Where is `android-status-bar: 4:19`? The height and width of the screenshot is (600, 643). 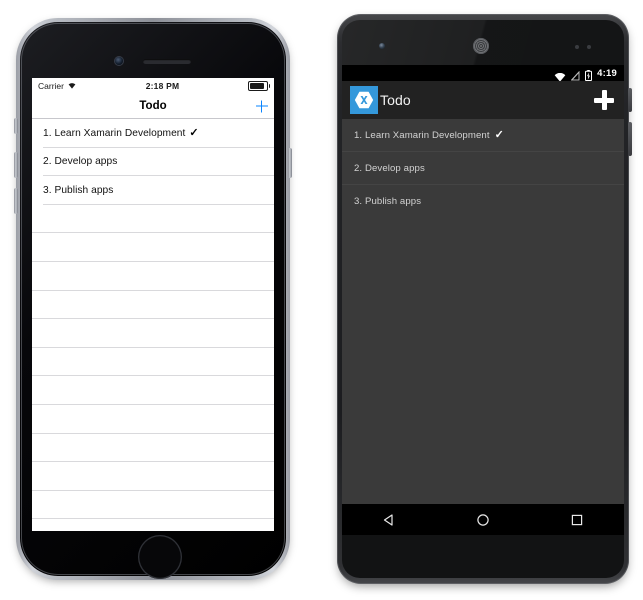
android-status-bar: 4:19 is located at coordinates (483, 73).